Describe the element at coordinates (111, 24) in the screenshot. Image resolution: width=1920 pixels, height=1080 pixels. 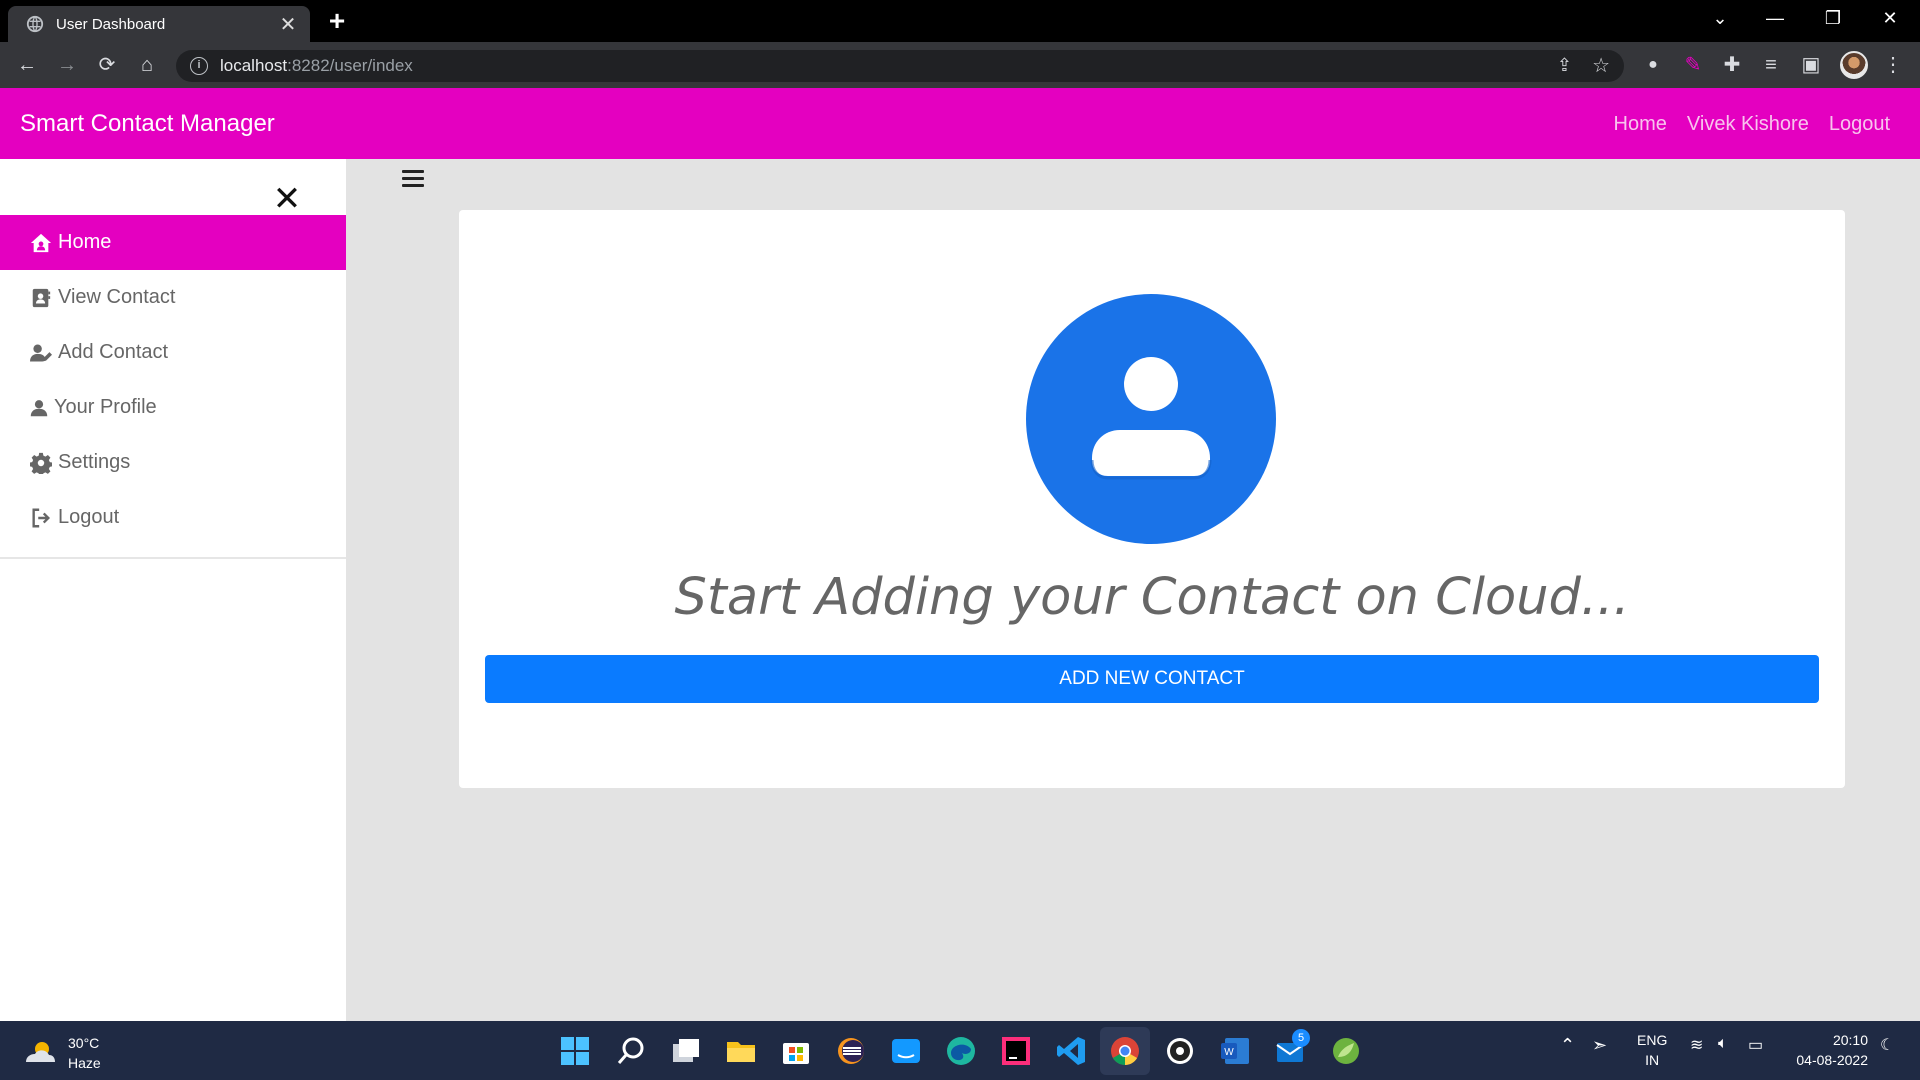
I see `tab-title: User Dashboard` at that location.